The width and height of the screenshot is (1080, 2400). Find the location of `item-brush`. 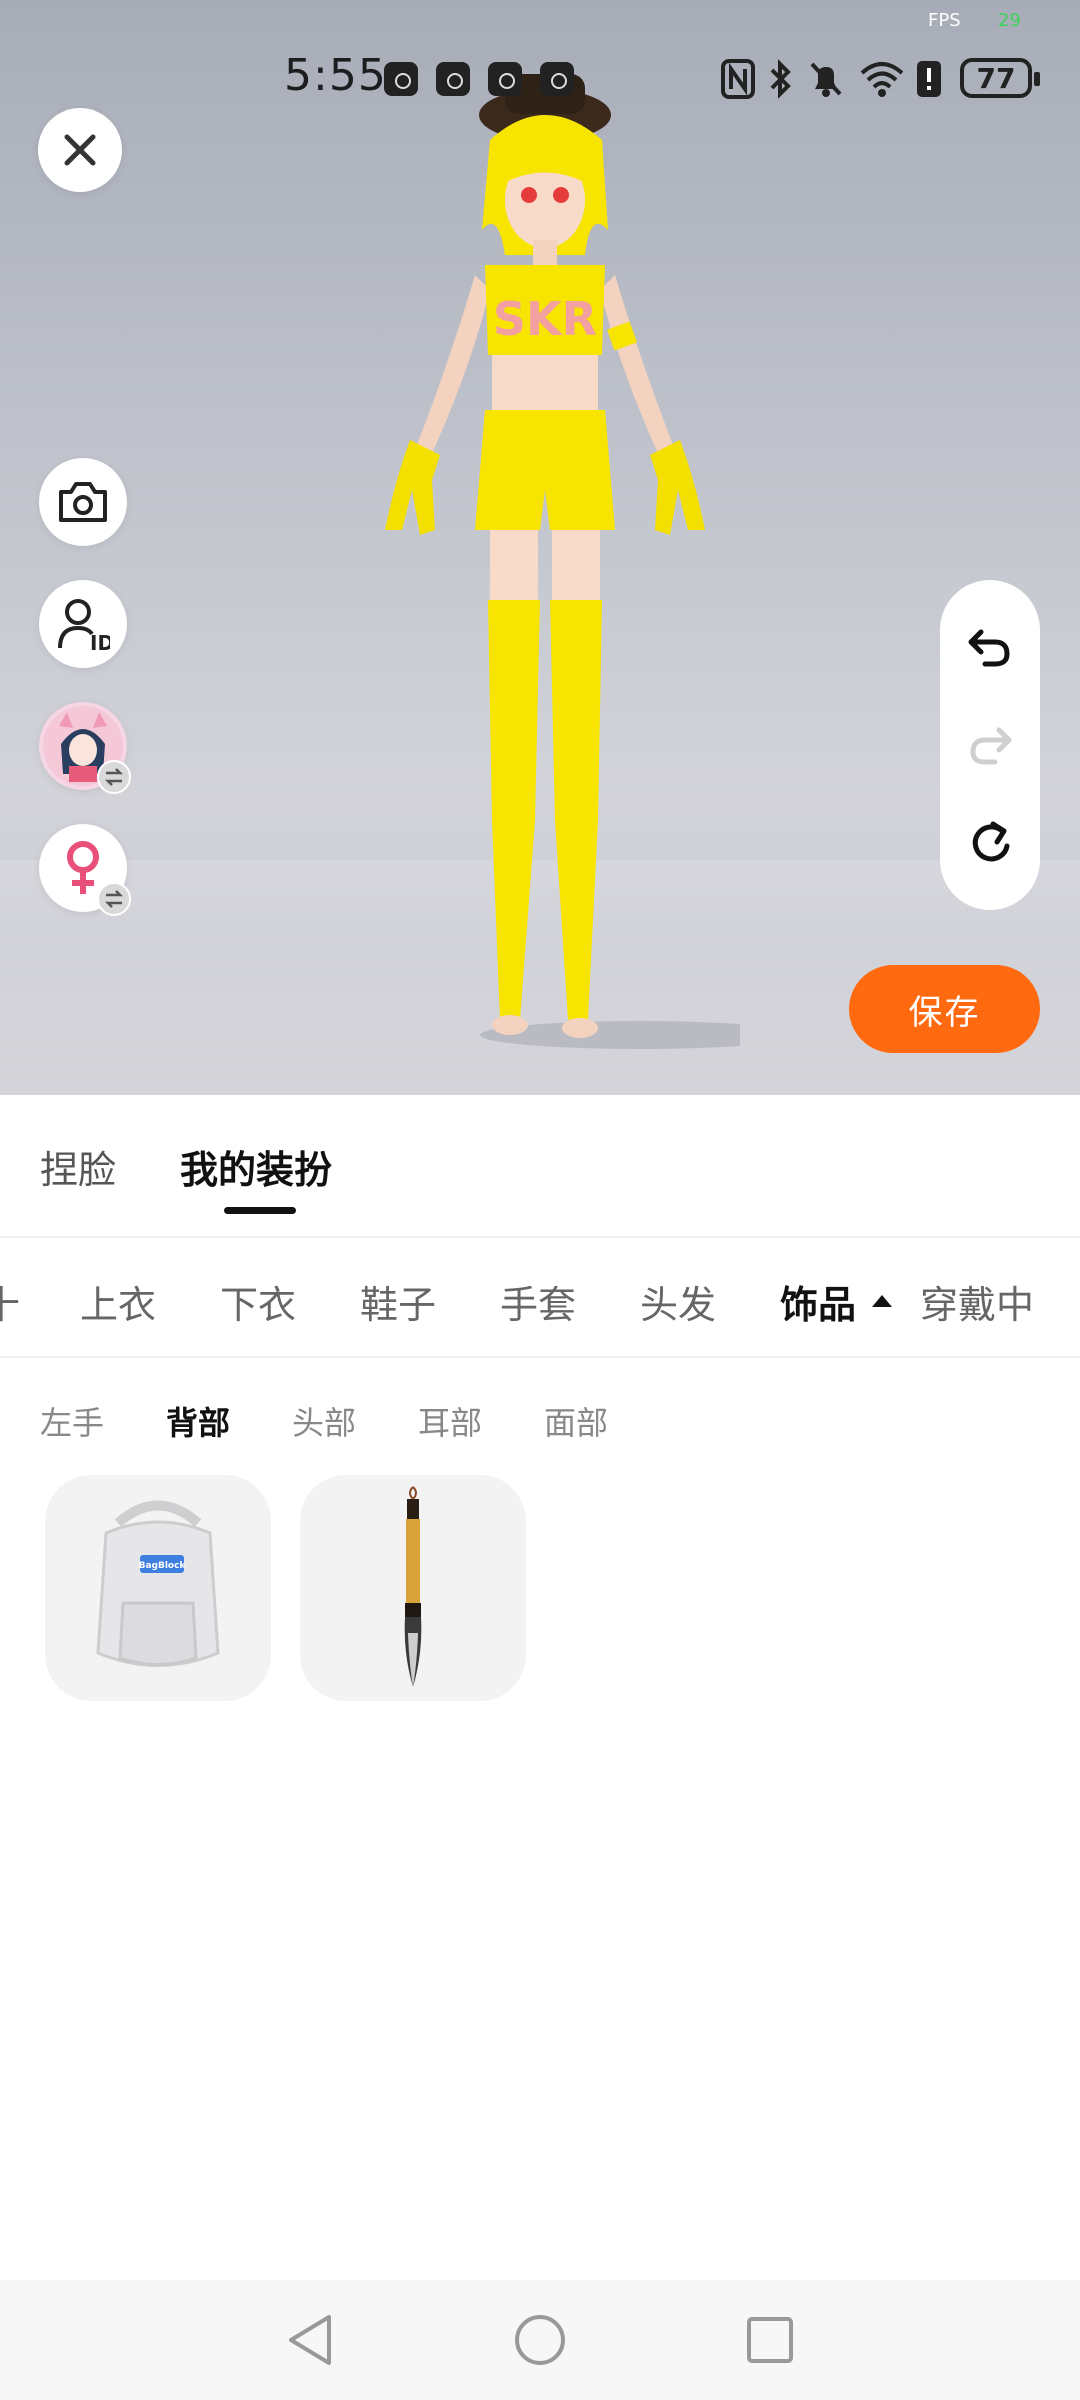

item-brush is located at coordinates (413, 1588).